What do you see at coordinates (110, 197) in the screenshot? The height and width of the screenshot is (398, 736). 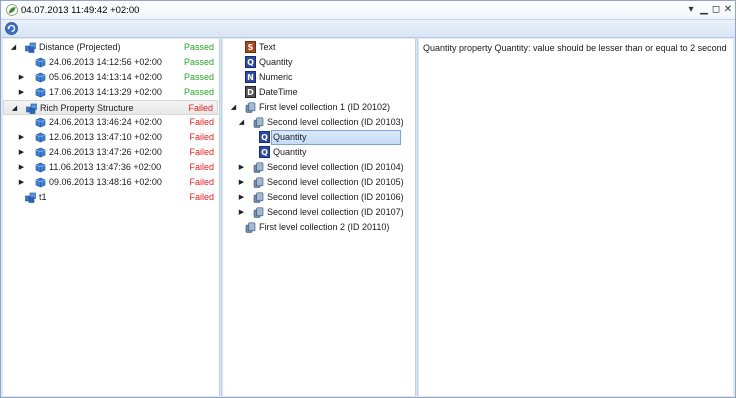 I see `tree-row: t1 Failed` at bounding box center [110, 197].